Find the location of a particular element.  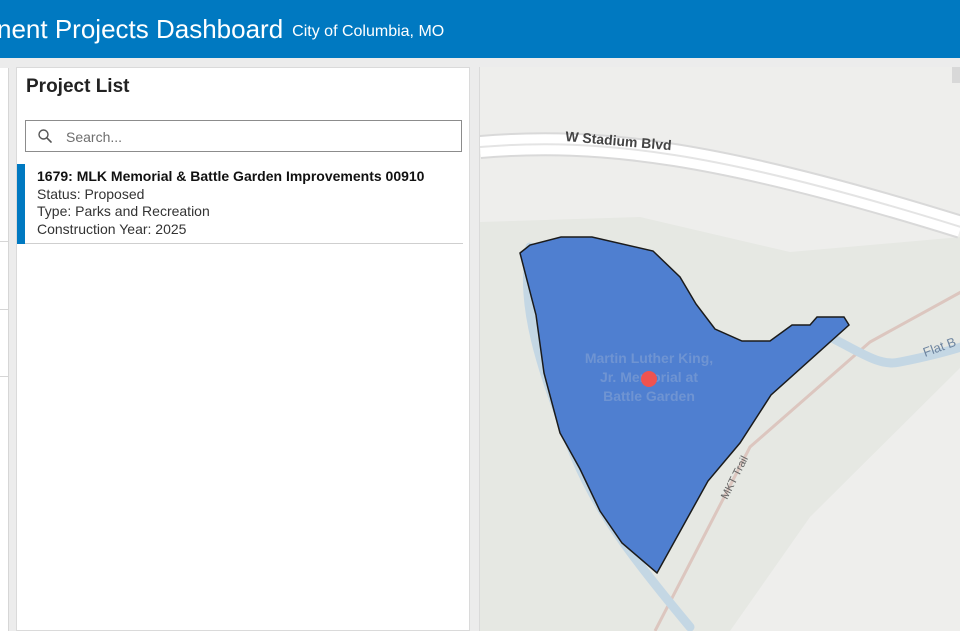

project-type: Type: Parks and Recreation is located at coordinates (123, 211).